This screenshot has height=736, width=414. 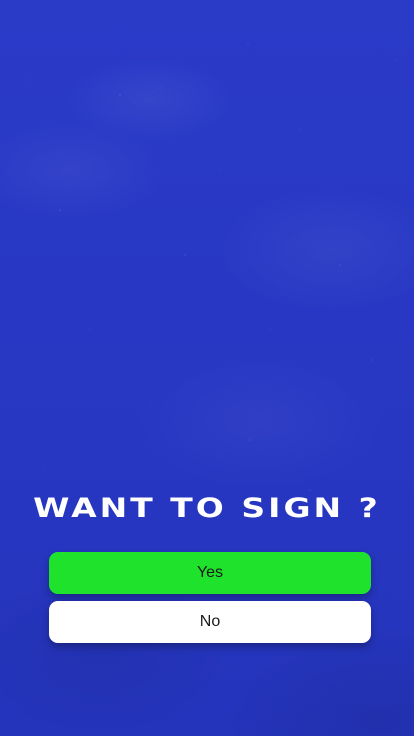 What do you see at coordinates (210, 622) in the screenshot?
I see `no-button: No` at bounding box center [210, 622].